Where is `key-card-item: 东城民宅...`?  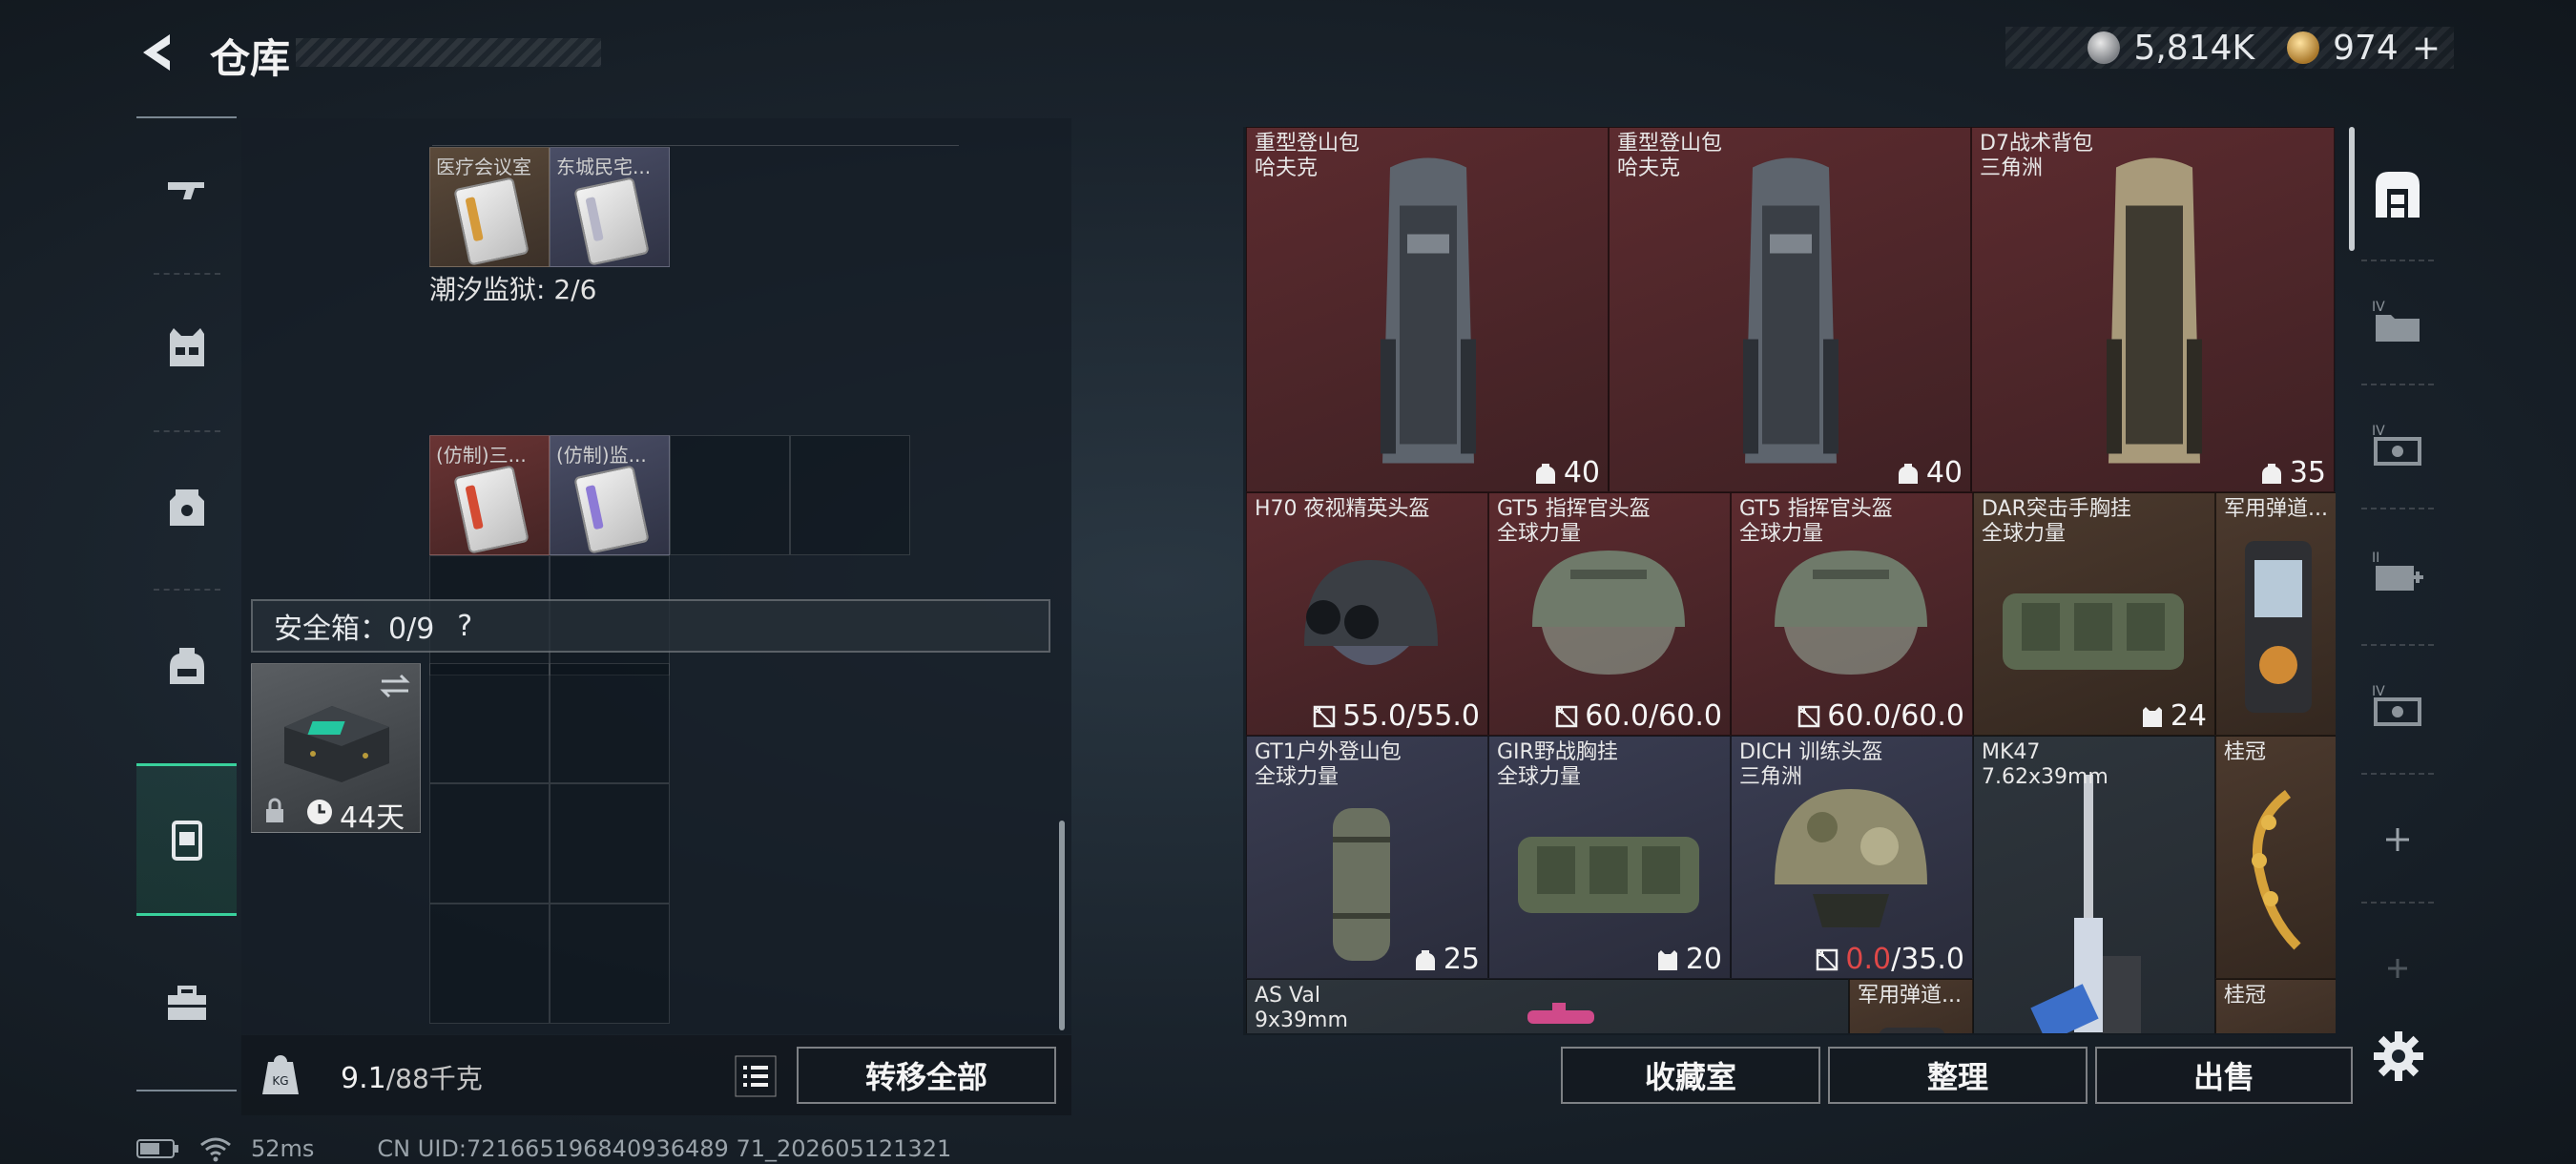 key-card-item: 东城民宅... is located at coordinates (610, 207).